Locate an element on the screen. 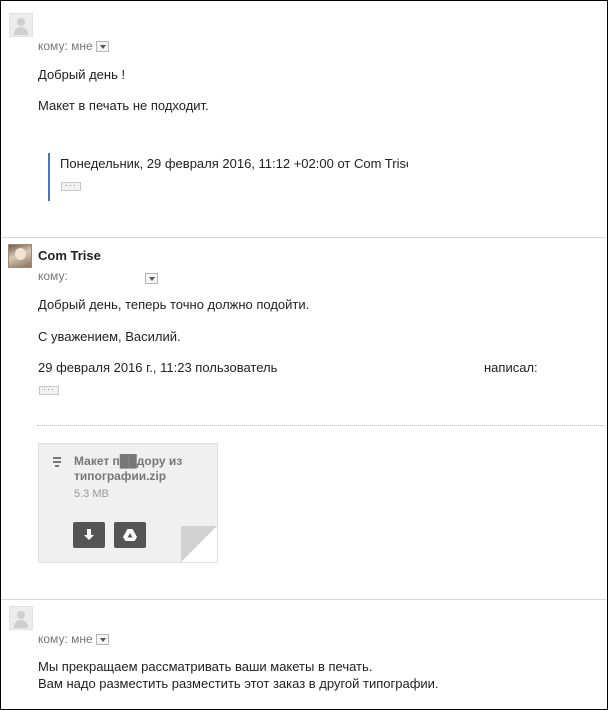 Image resolution: width=608 pixels, height=710 pixels. google-drive-icon is located at coordinates (130, 535).